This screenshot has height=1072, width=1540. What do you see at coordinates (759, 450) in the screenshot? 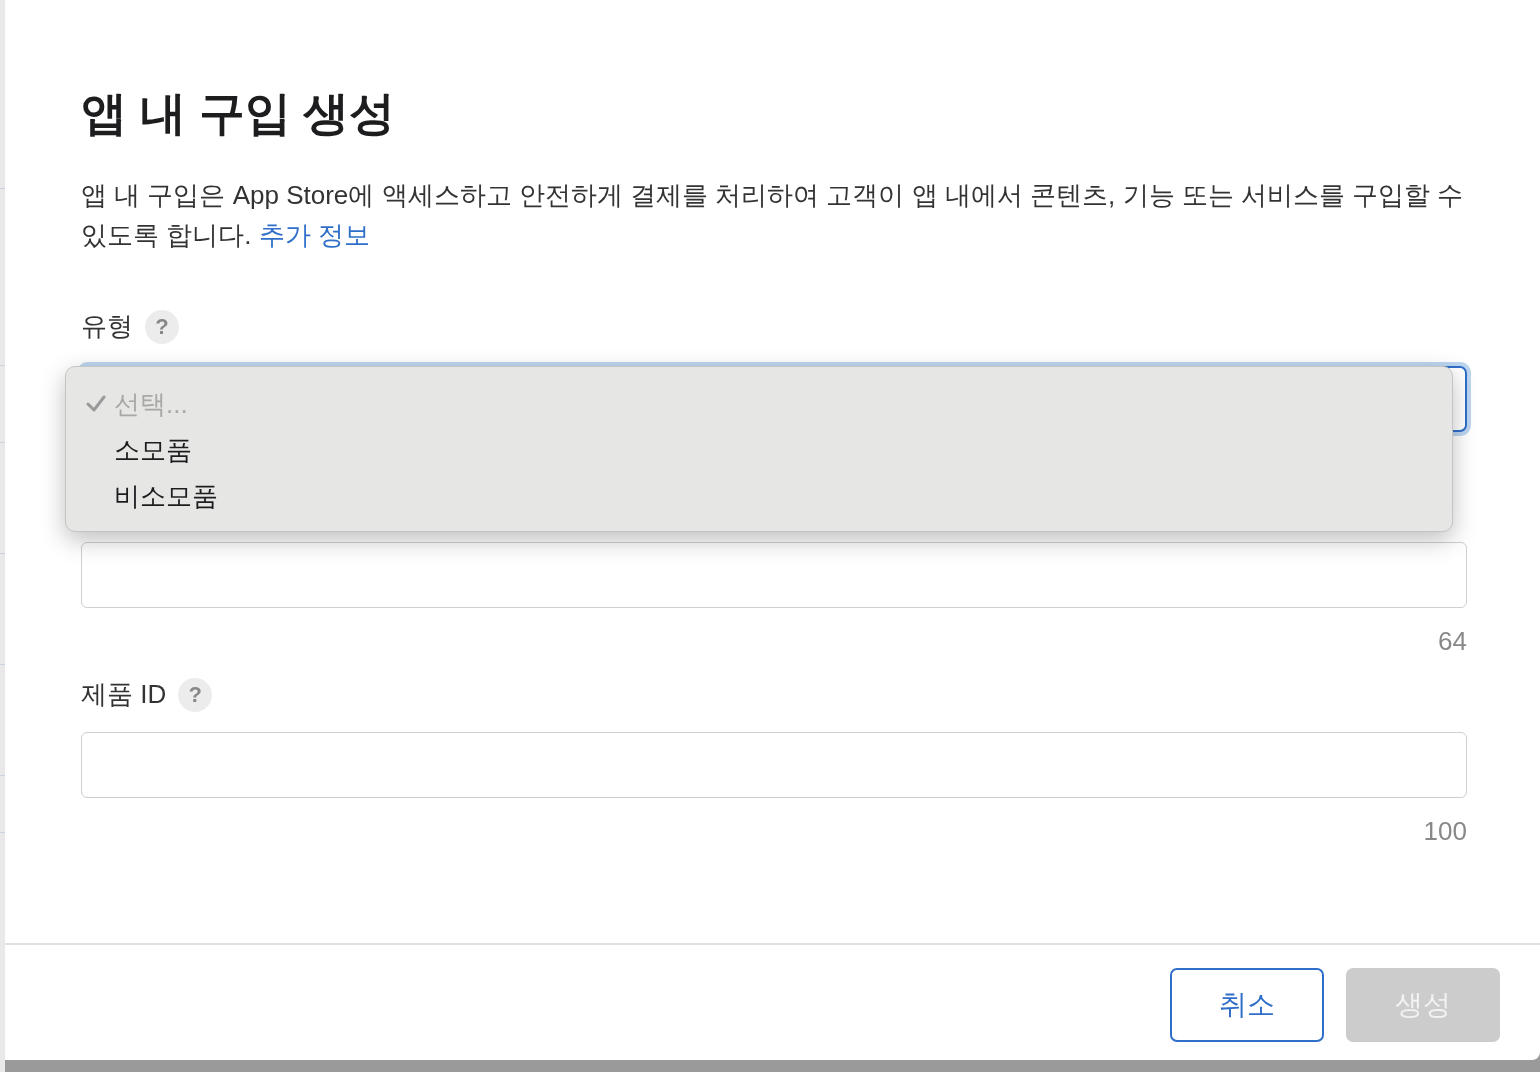
I see `menu-item: 소모품` at bounding box center [759, 450].